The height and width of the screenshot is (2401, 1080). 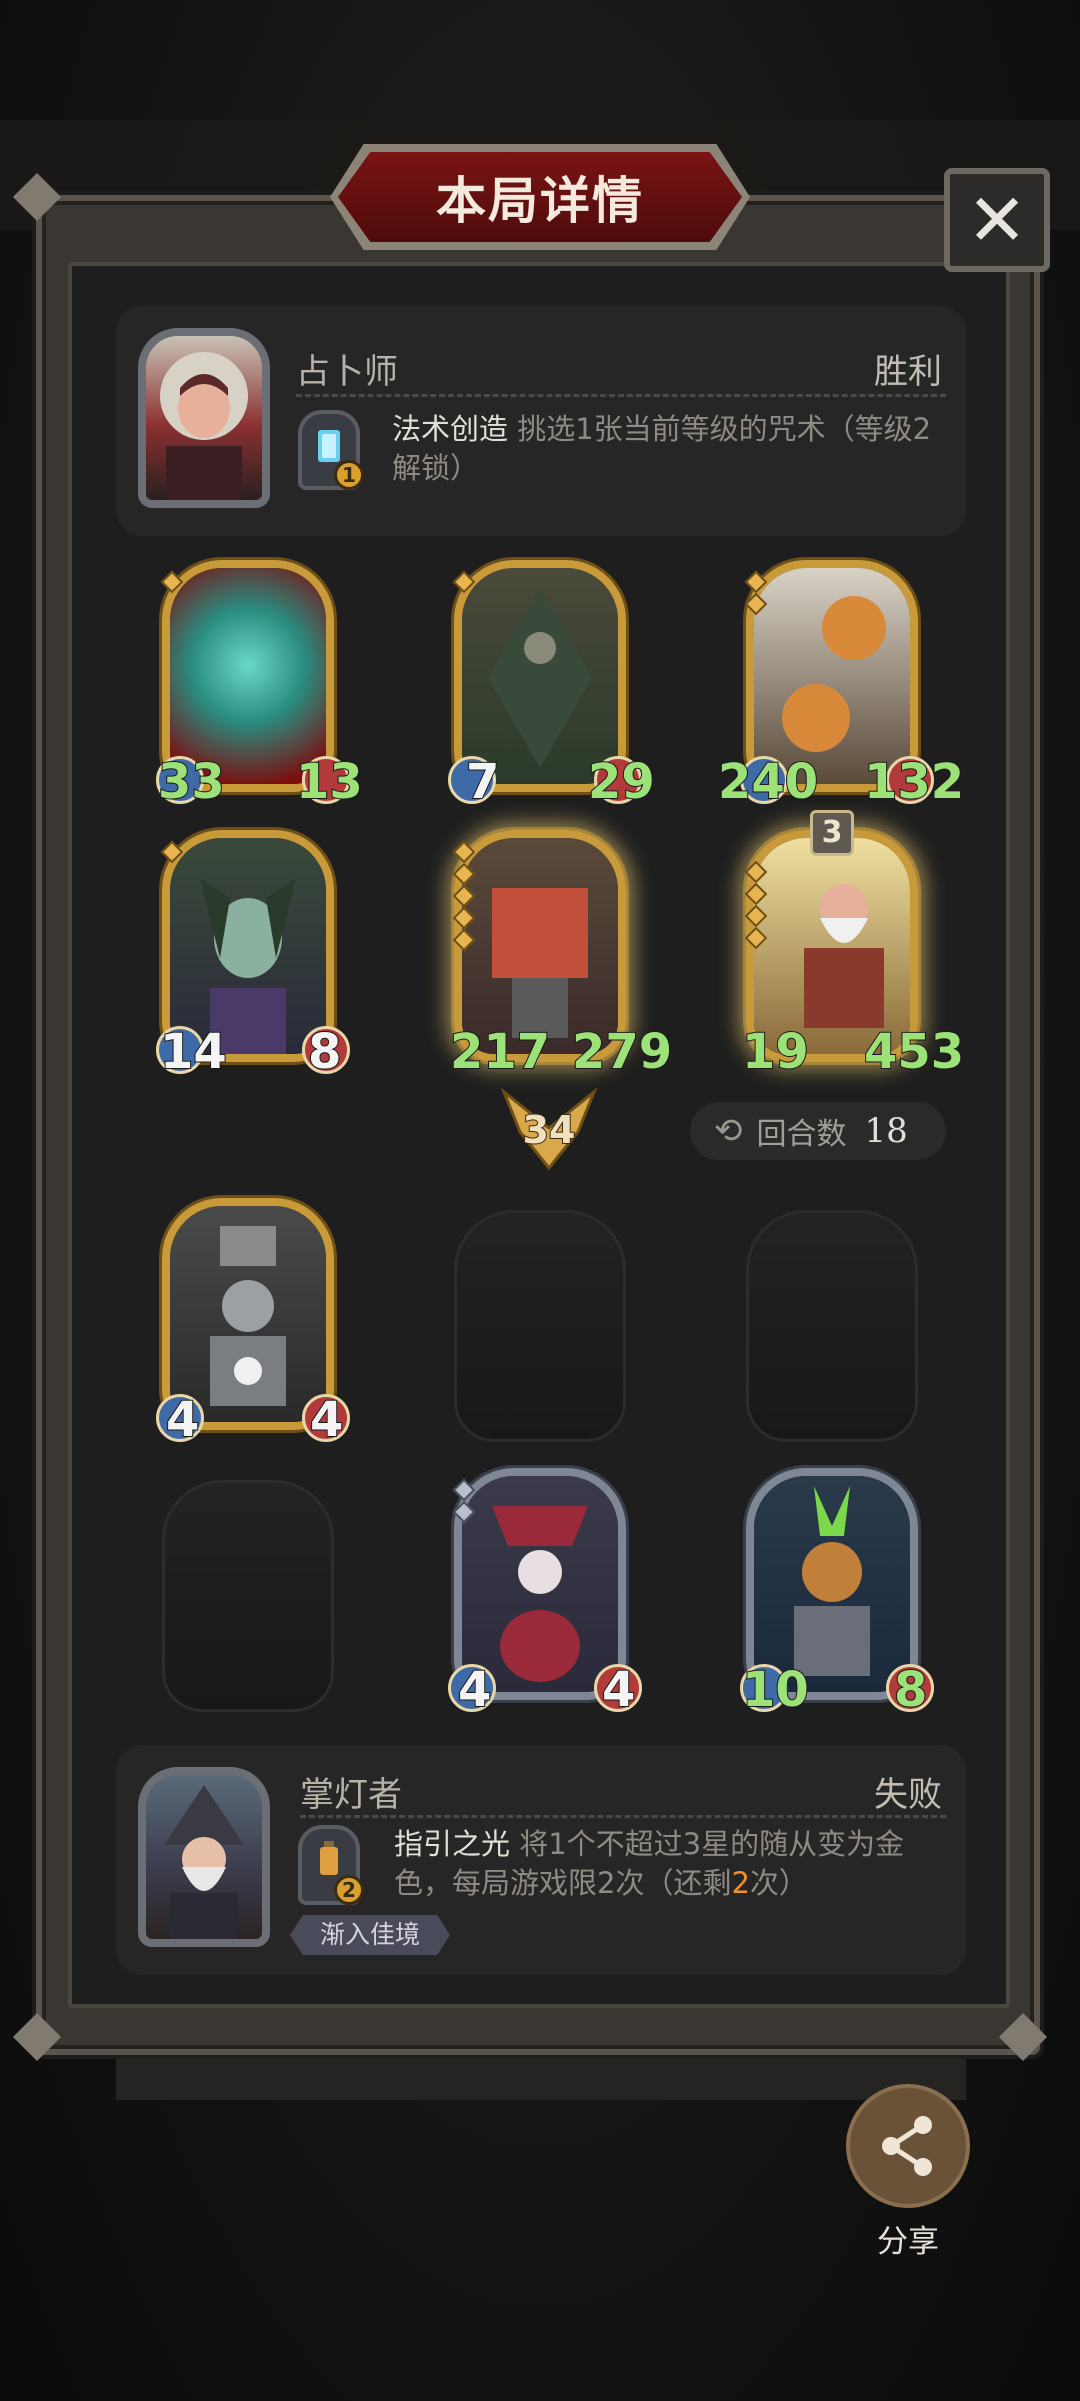 I want to click on share-label: 分享, so click(x=908, y=2242).